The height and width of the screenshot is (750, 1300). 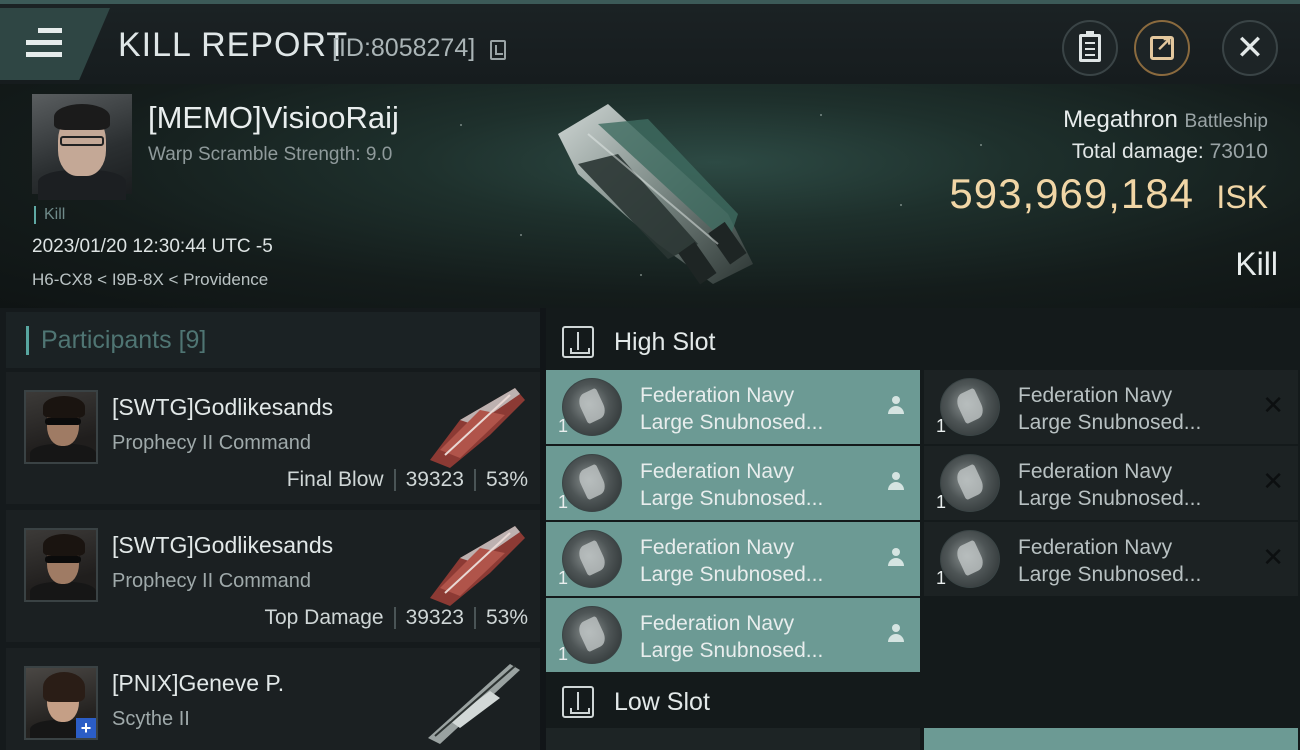 I want to click on top-bar: KILL REPORT [ID:8058274] ✕, so click(x=650, y=42).